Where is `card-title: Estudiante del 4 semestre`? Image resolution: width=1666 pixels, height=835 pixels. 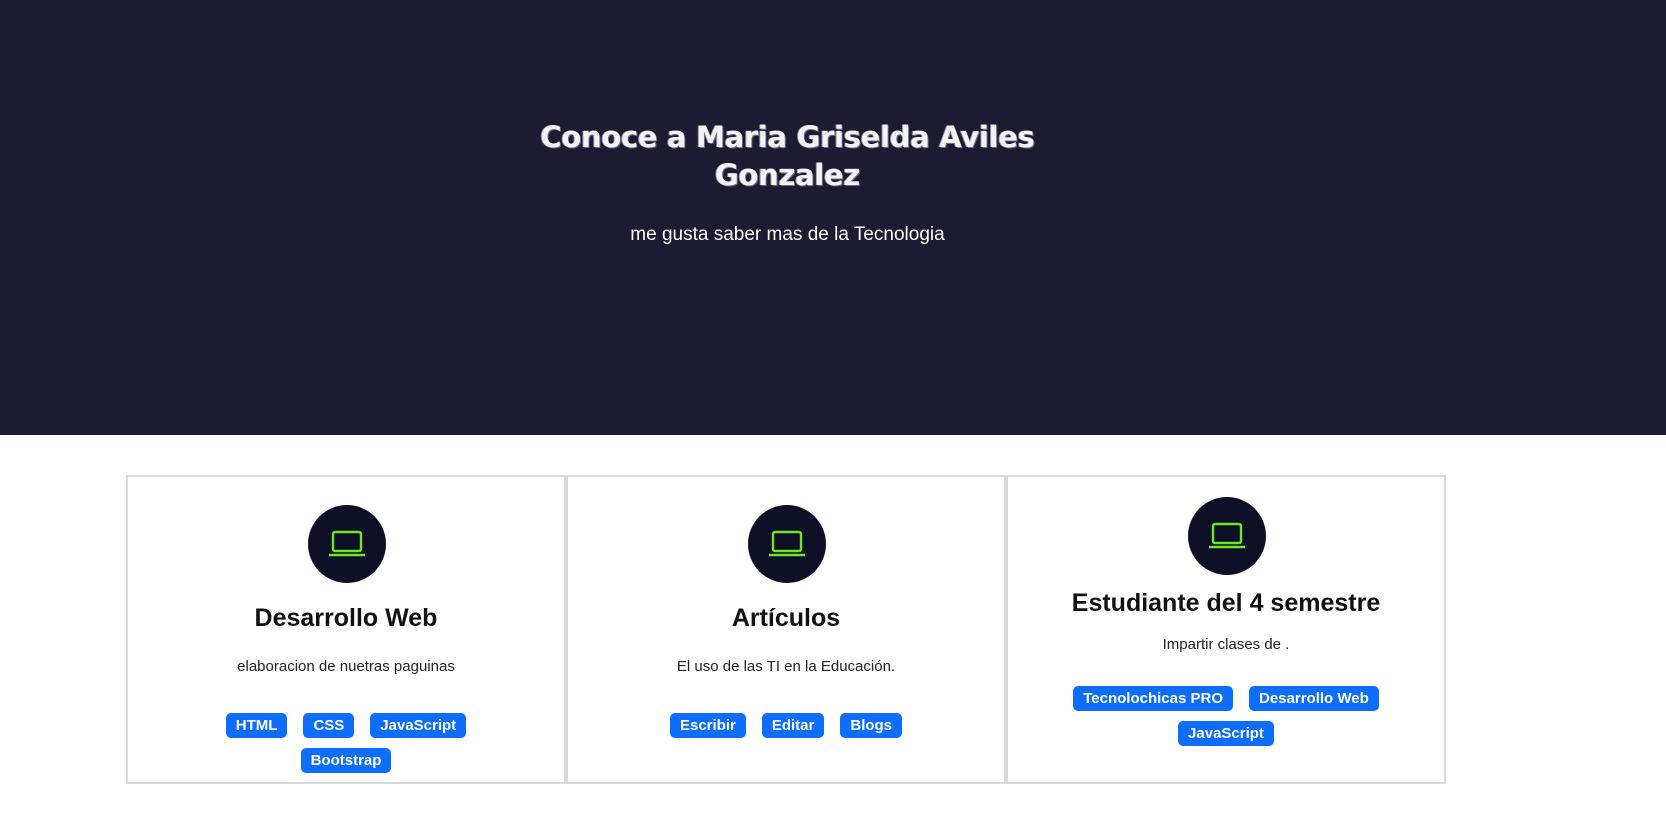
card-title: Estudiante del 4 semestre is located at coordinates (1226, 603).